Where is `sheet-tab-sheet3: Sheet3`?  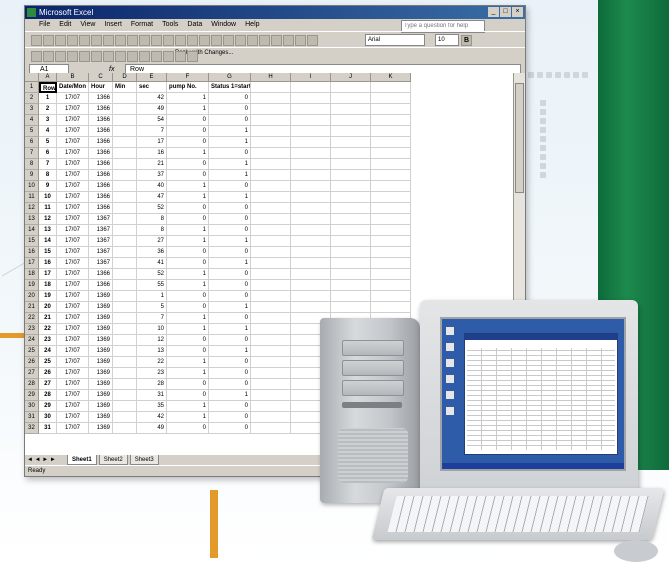
sheet-tab-sheet3: Sheet3 is located at coordinates (144, 460).